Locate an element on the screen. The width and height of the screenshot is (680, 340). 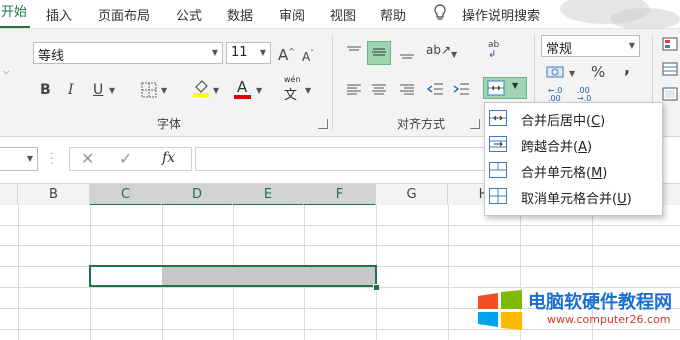
tab-view: 视图 is located at coordinates (343, 14).